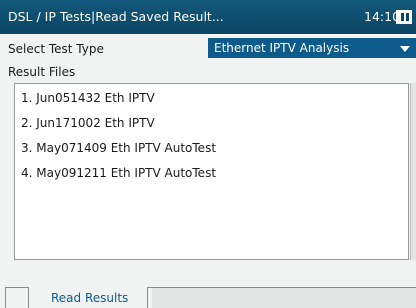 The height and width of the screenshot is (308, 416). What do you see at coordinates (3, 297) in the screenshot?
I see `tab-edge` at bounding box center [3, 297].